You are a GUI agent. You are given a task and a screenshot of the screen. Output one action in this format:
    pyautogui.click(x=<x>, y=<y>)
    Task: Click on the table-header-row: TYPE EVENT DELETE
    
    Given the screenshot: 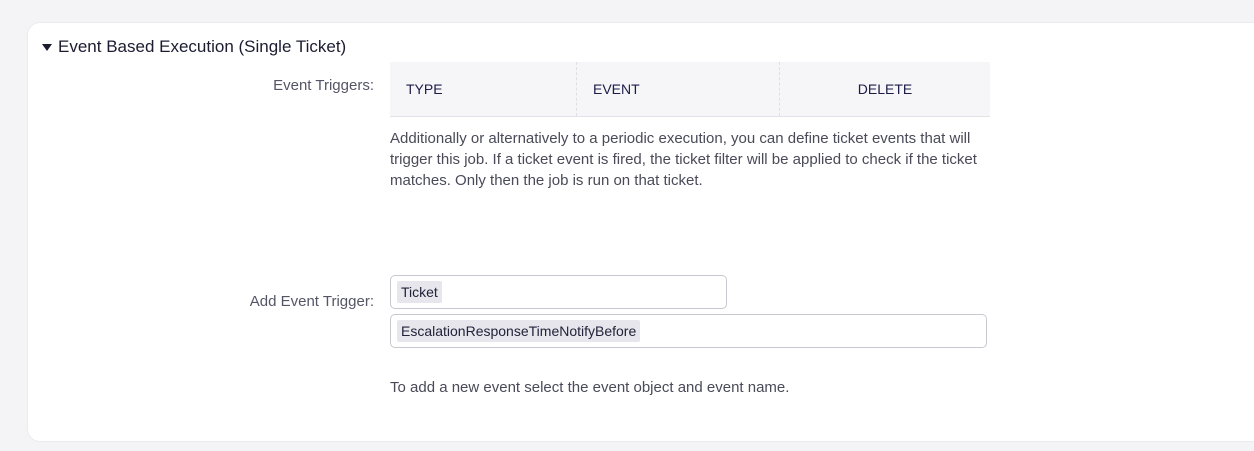 What is the action you would take?
    pyautogui.click(x=690, y=89)
    